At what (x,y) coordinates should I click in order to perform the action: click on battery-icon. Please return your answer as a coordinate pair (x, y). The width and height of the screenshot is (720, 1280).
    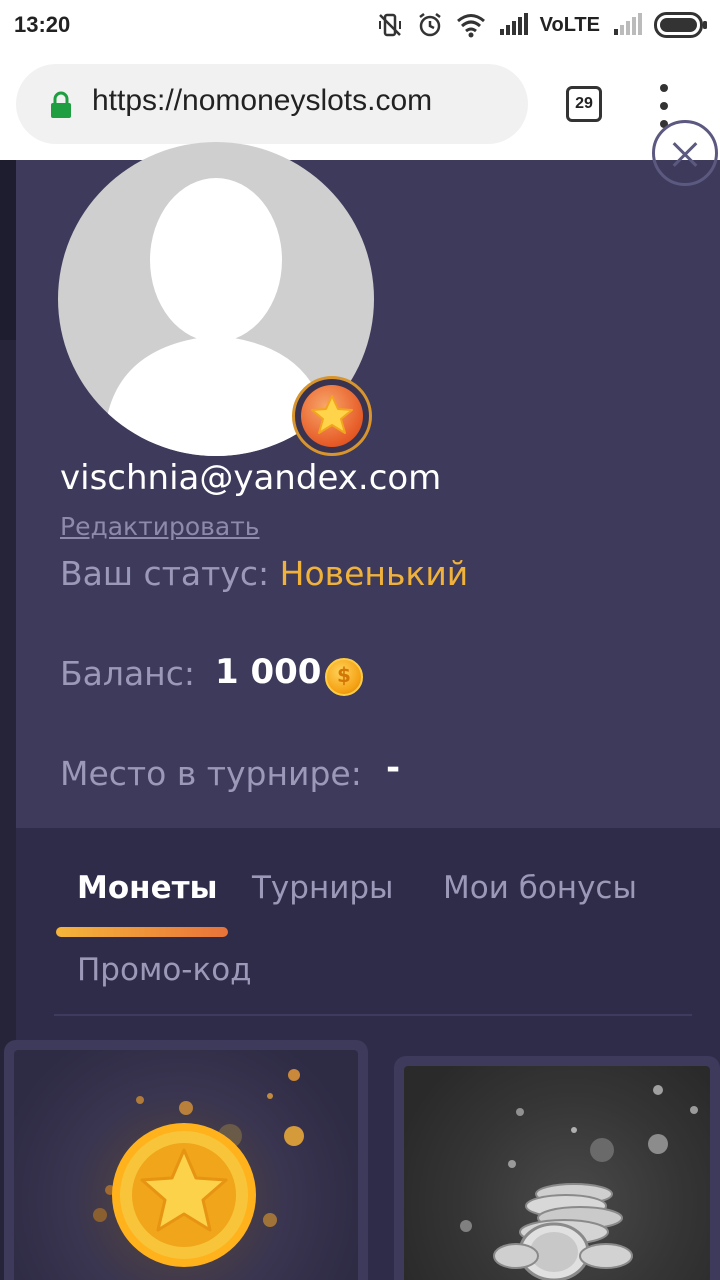
    Looking at the image, I should click on (680, 25).